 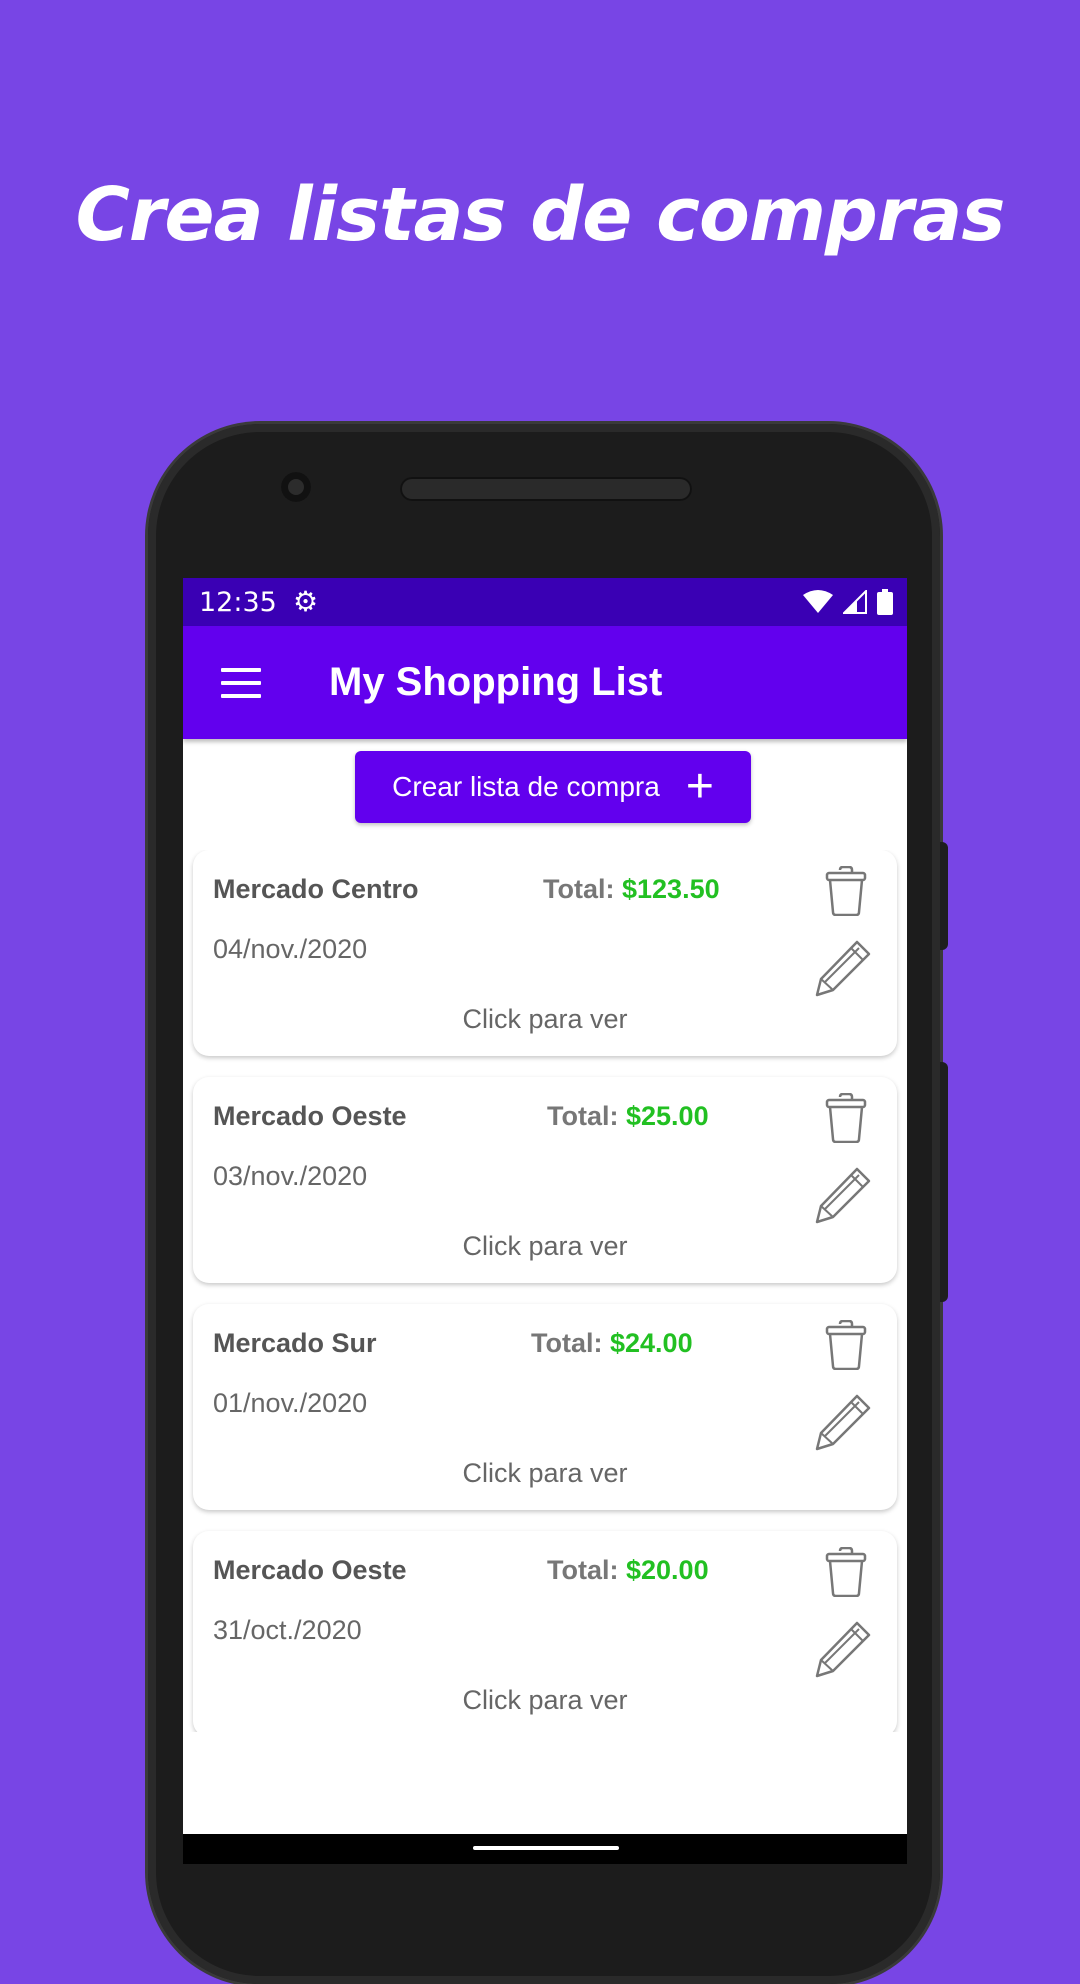 I want to click on headline: Crea listas de compras, so click(x=540, y=215).